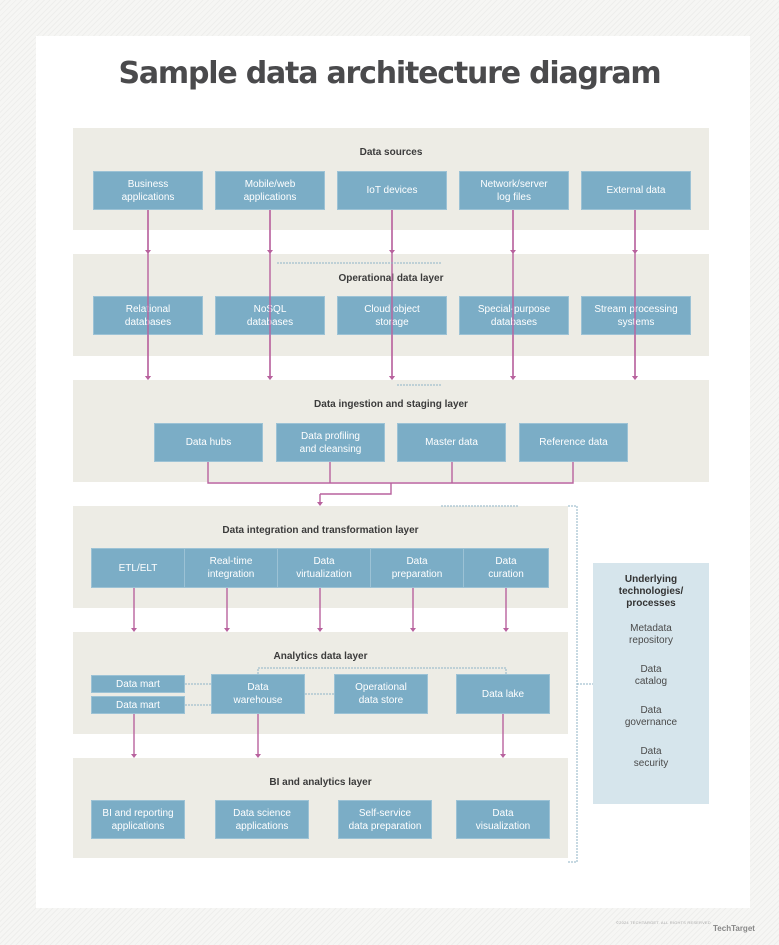 This screenshot has width=779, height=945. What do you see at coordinates (651, 591) in the screenshot?
I see `side-panel-title: Underlying technologies/ processes` at bounding box center [651, 591].